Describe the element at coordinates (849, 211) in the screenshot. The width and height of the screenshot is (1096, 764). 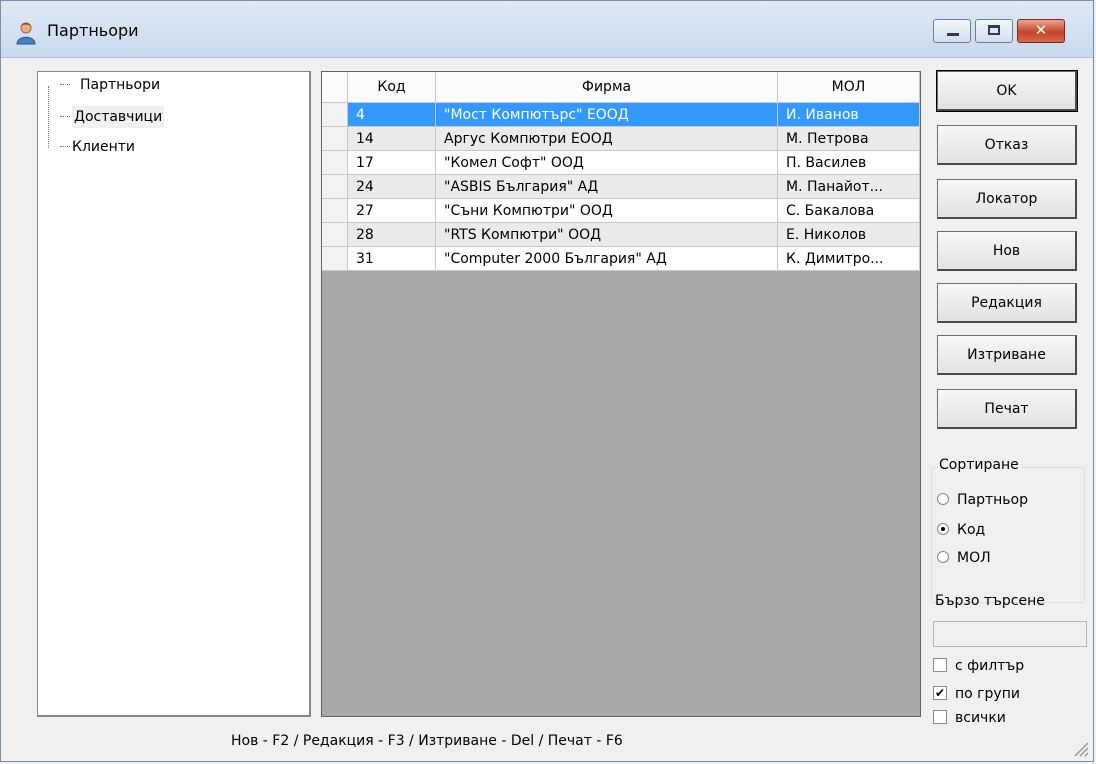
I see `cell-mol: С. Бакалова` at that location.